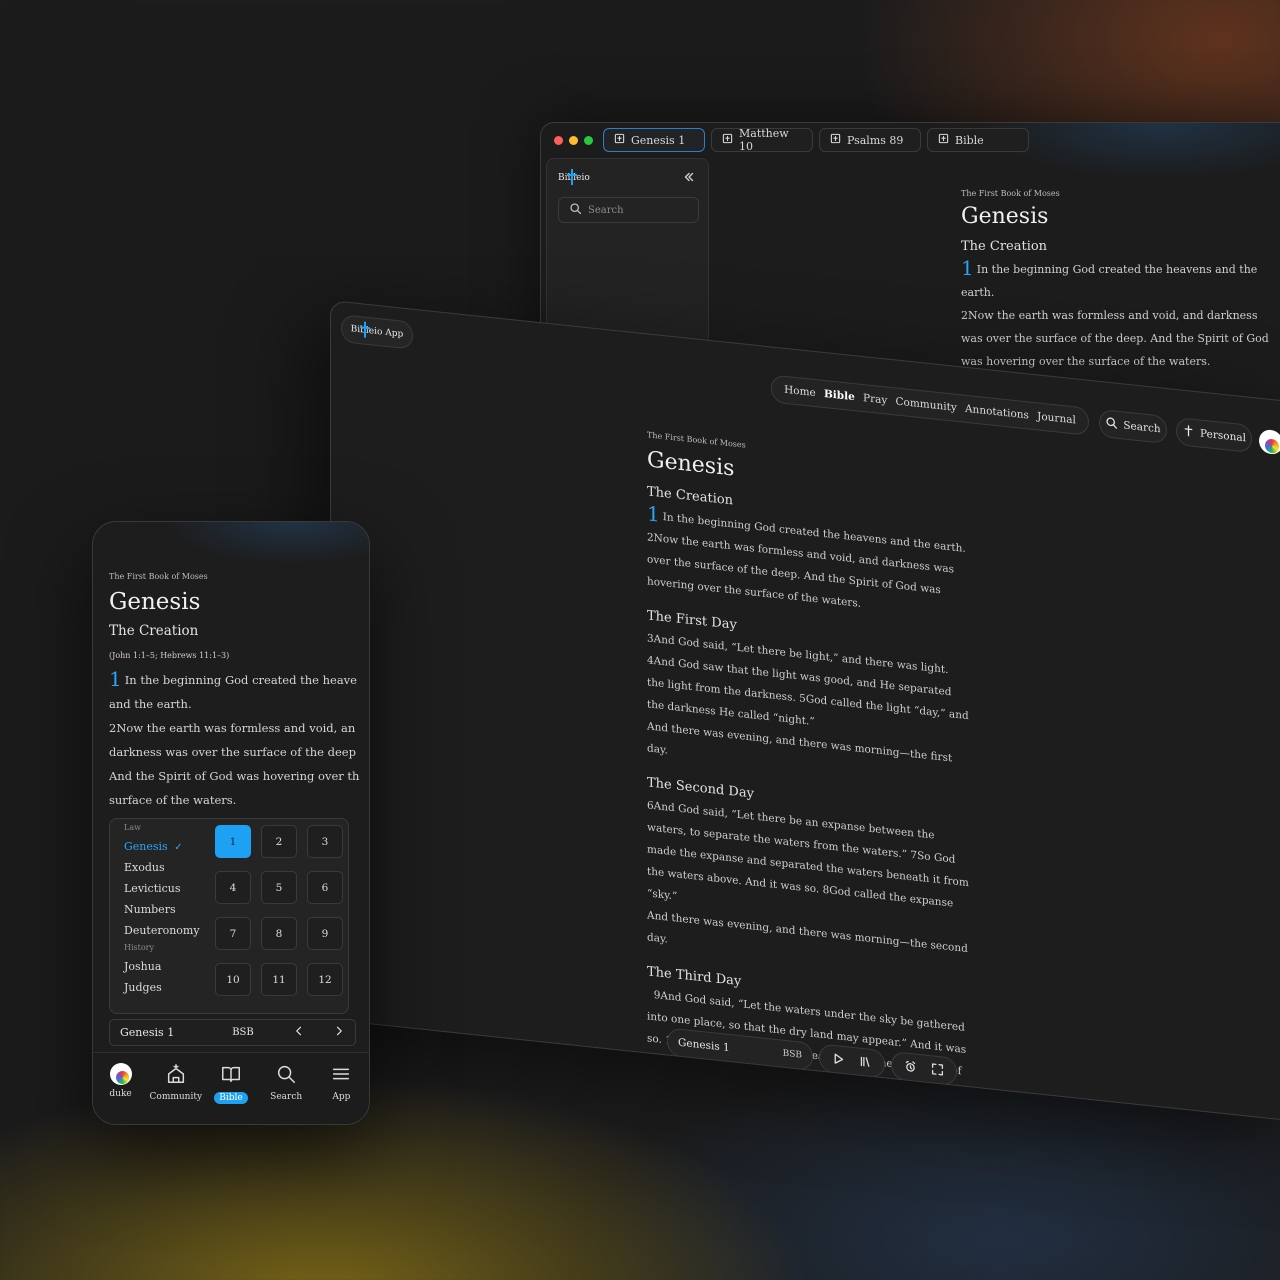 Image resolution: width=1280 pixels, height=1280 pixels. I want to click on chevron-right-icon, so click(339, 1032).